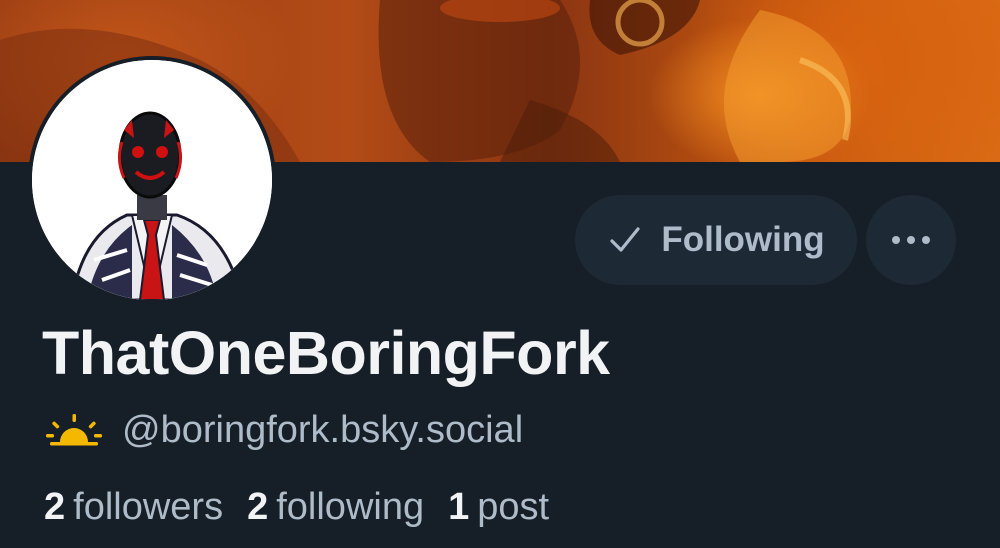 Image resolution: width=1000 pixels, height=548 pixels. I want to click on avatar, so click(152, 180).